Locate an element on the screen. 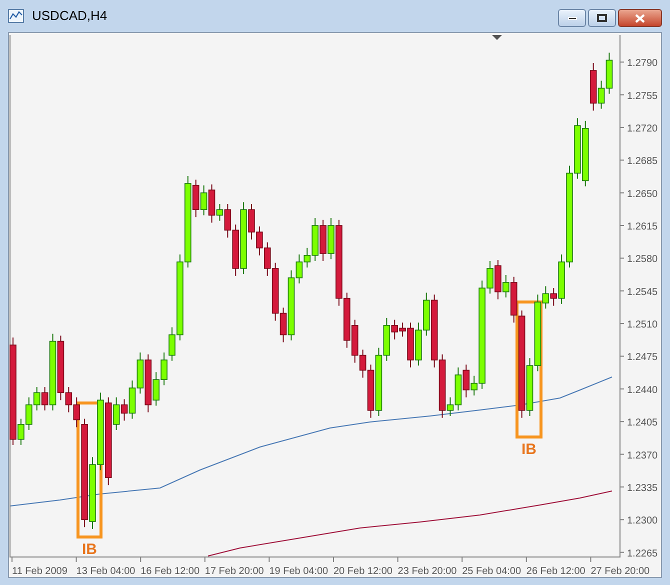 The image size is (670, 585). time-label: 19 Feb 04:00 is located at coordinates (298, 571).